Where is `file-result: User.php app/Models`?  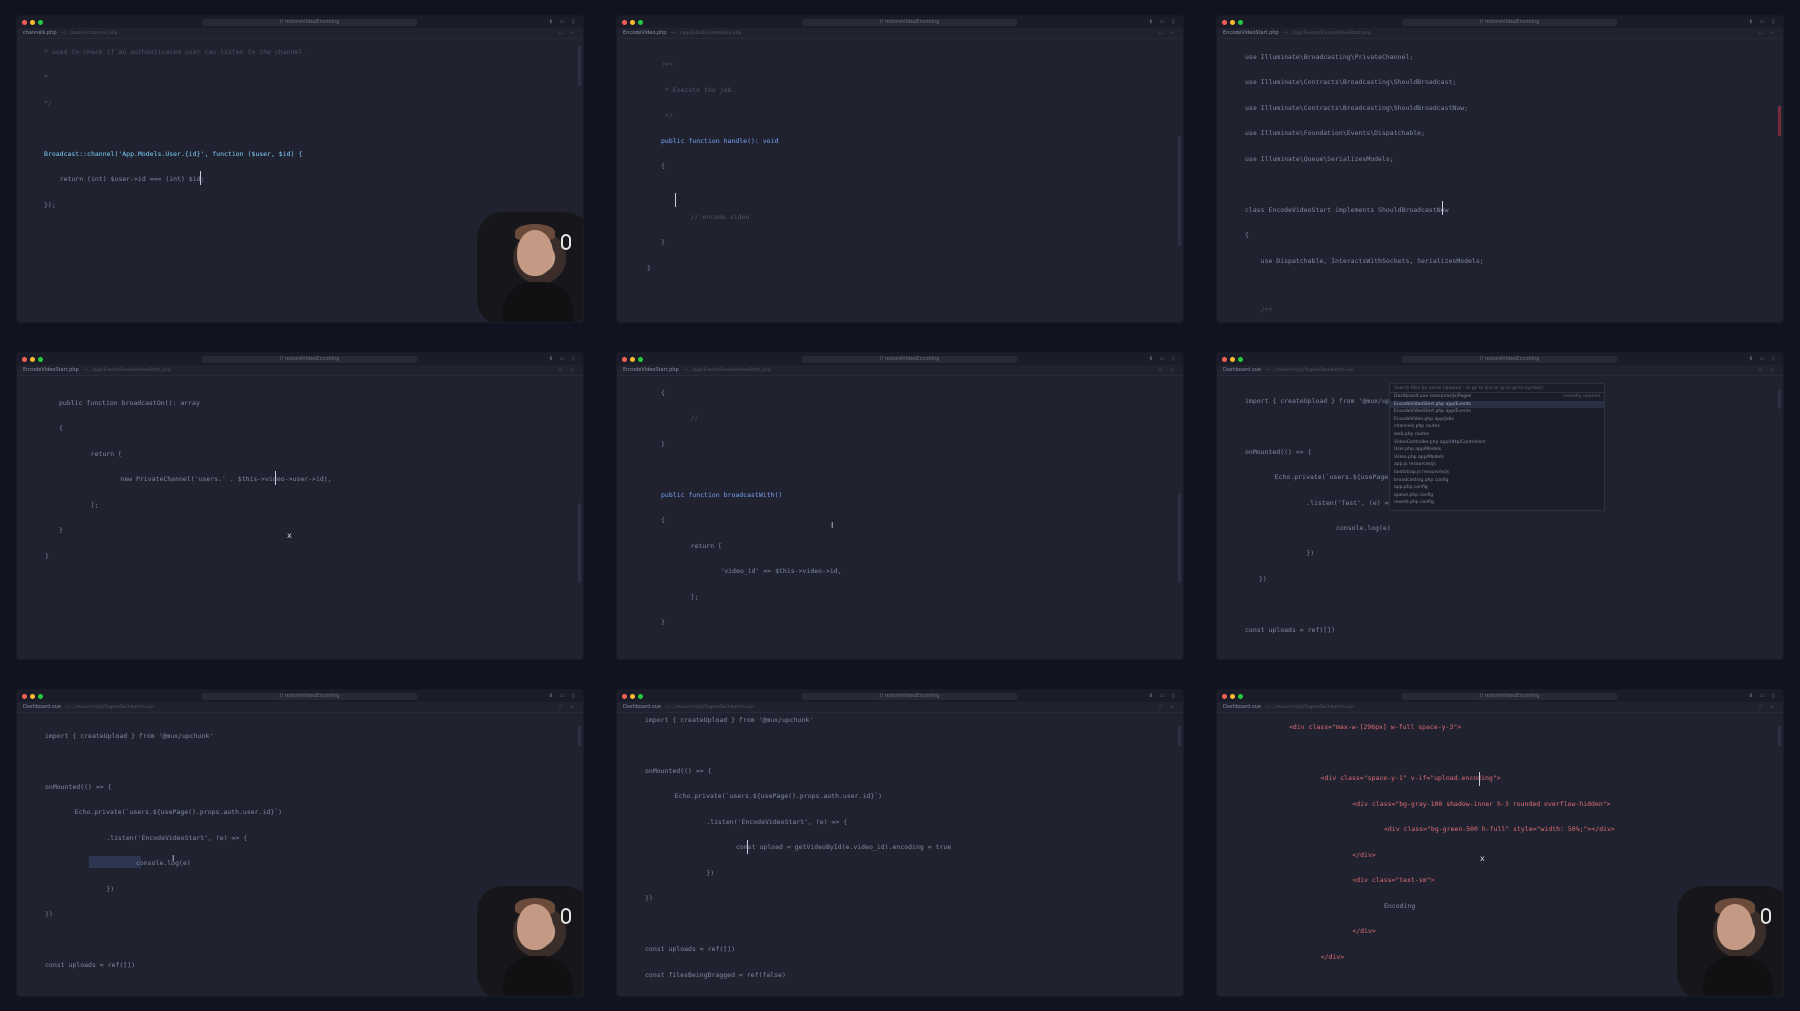 file-result: User.php app/Models is located at coordinates (1497, 450).